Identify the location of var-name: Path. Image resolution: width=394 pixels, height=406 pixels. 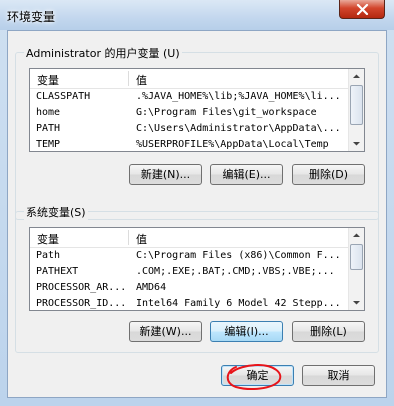
(48, 255).